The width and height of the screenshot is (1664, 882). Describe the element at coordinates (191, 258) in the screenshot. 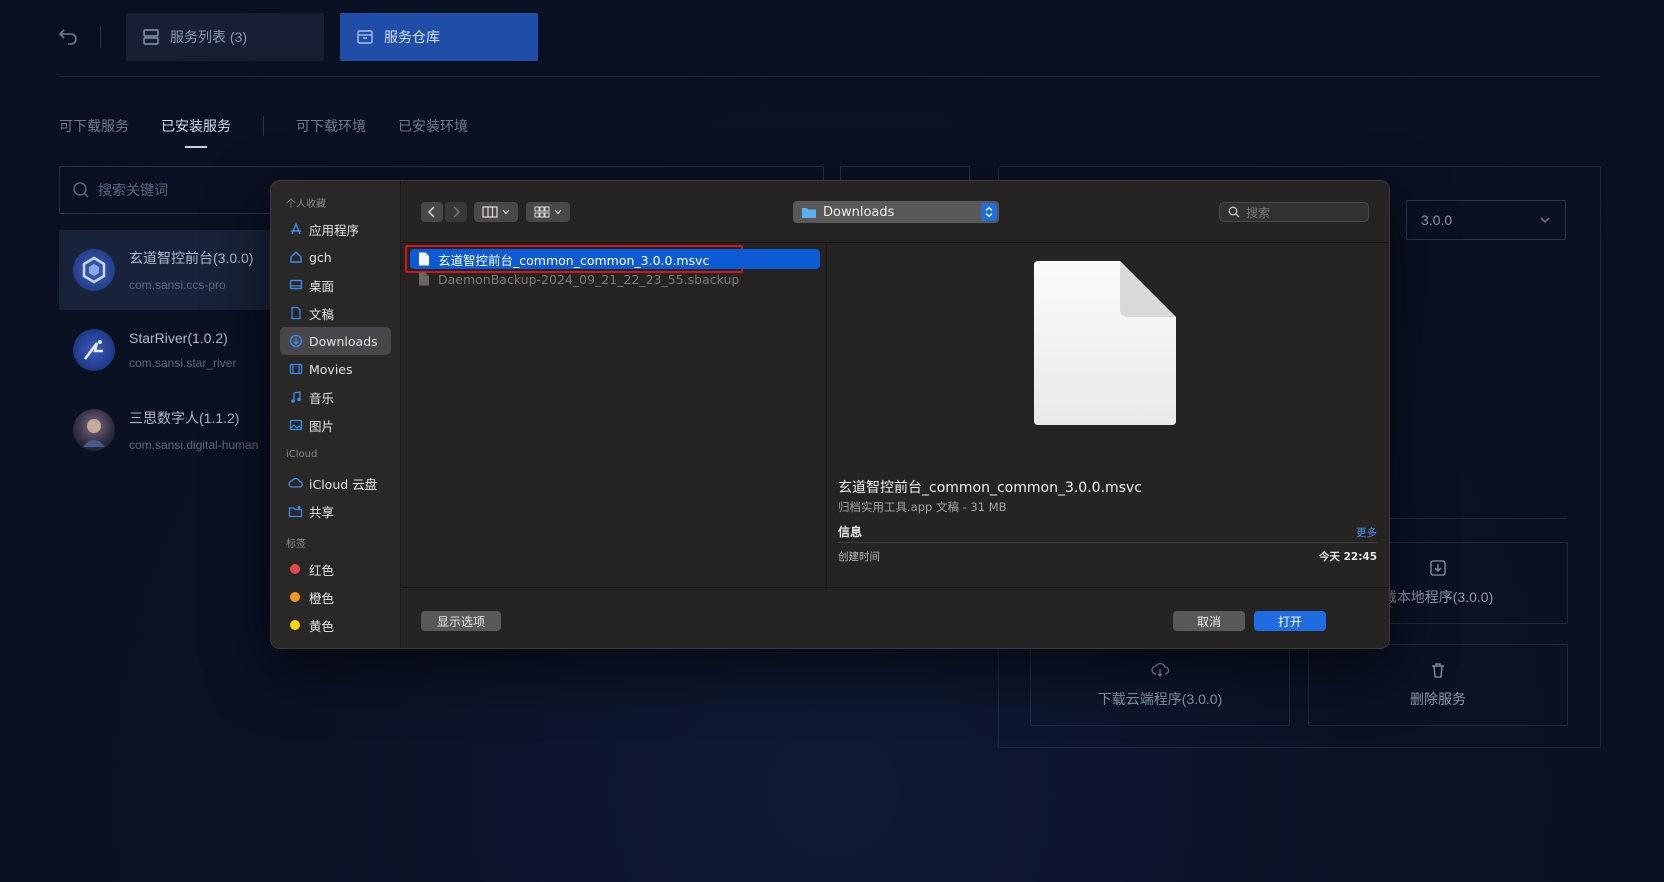

I see `service-name: 玄道智控前台(3.0.0)` at that location.